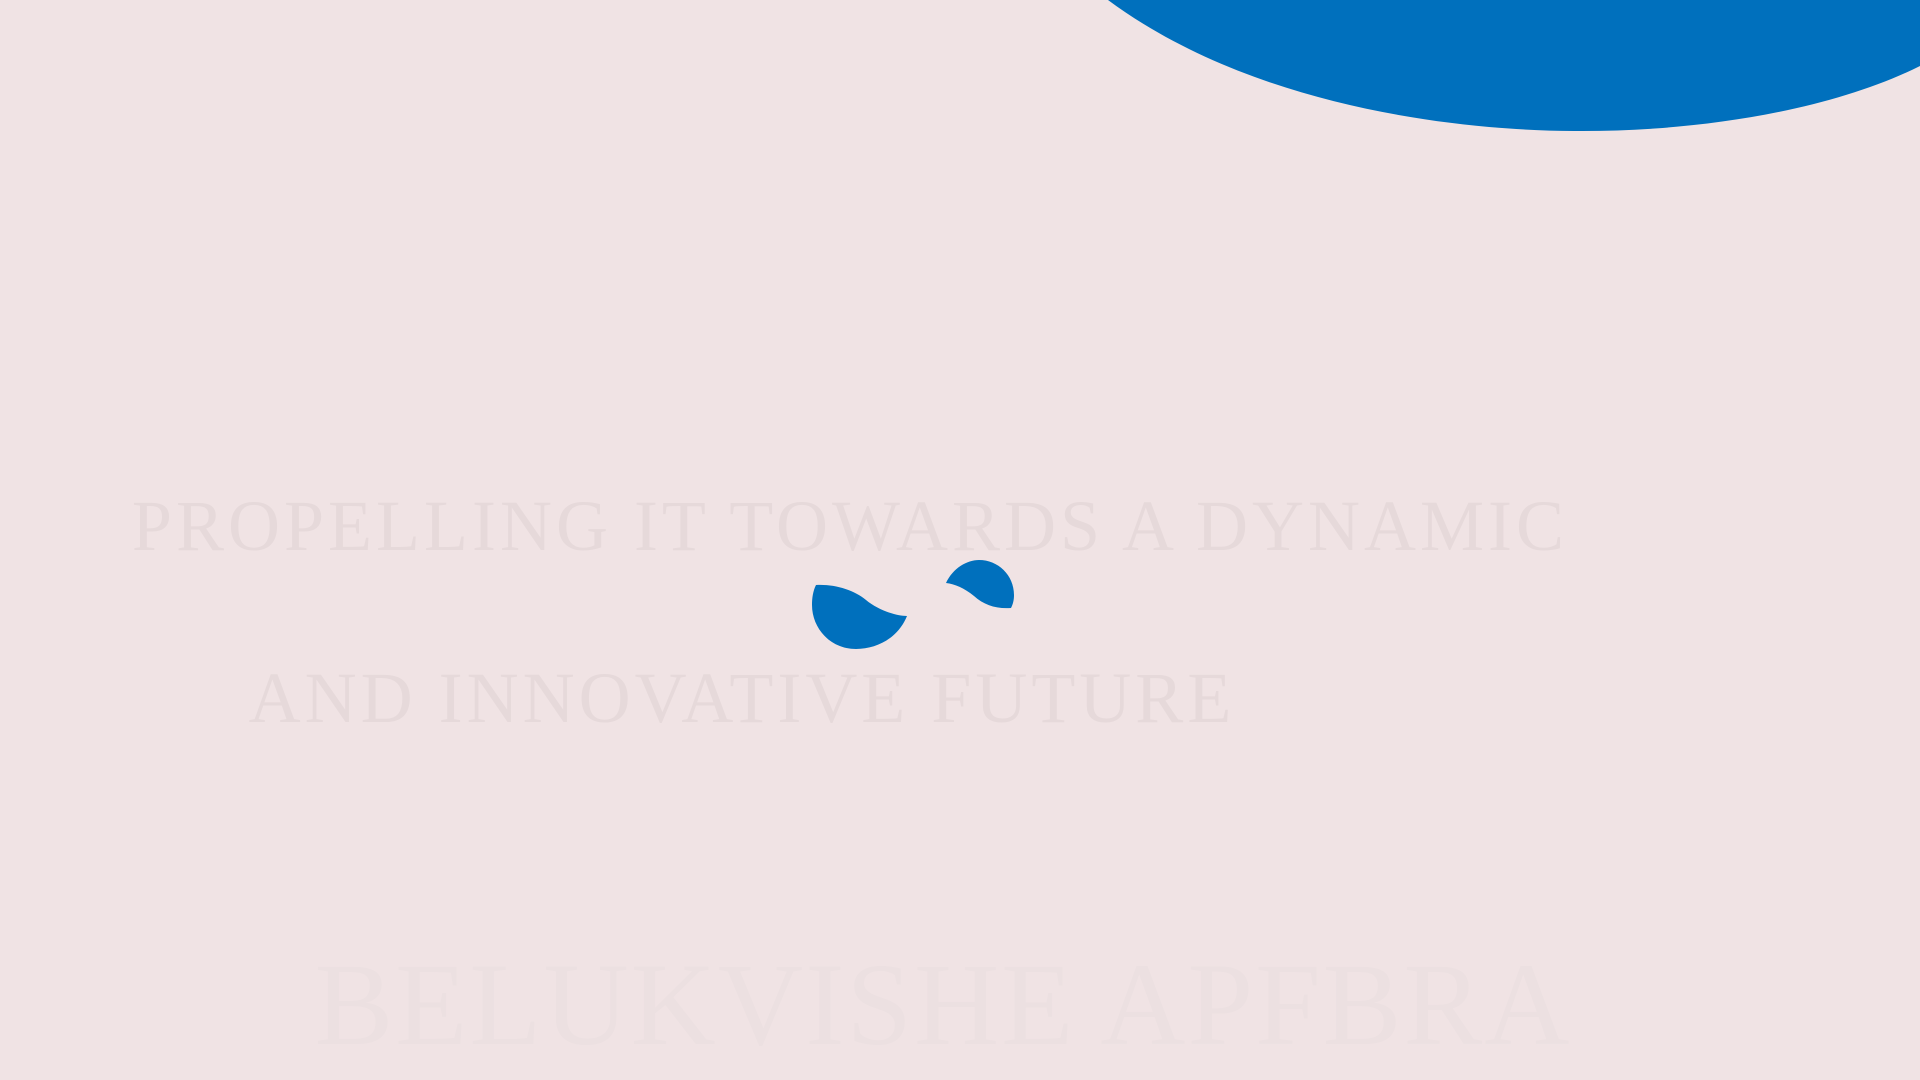 The width and height of the screenshot is (1920, 1080). I want to click on infinity-logo-icon, so click(913, 604).